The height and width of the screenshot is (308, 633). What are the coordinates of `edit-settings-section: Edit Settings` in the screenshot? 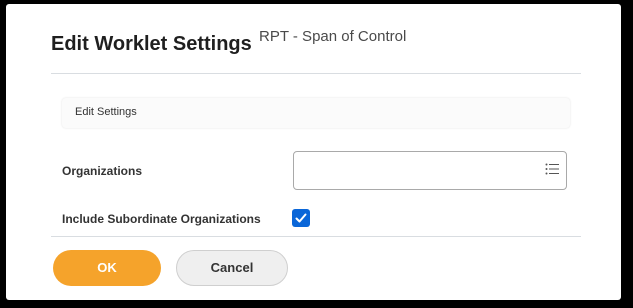 It's located at (316, 113).